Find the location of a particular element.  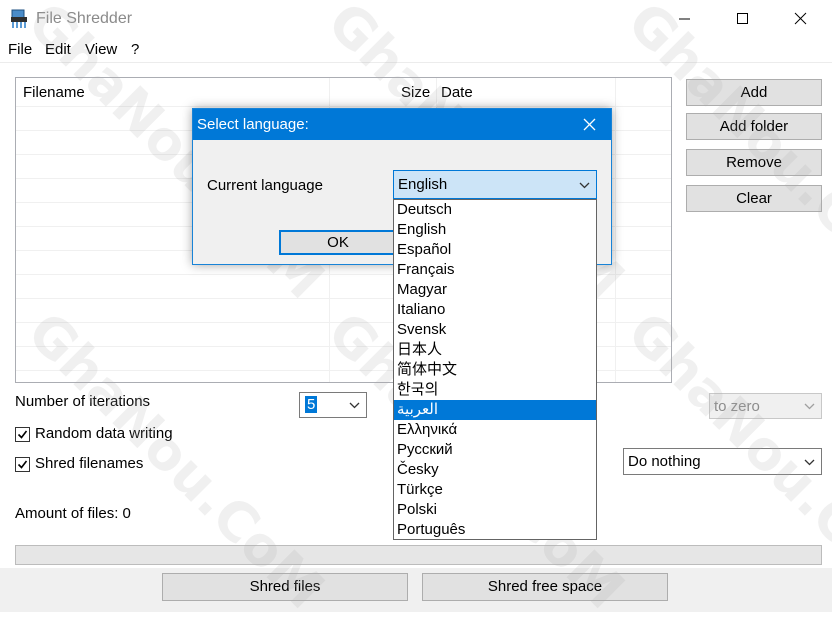

iterations-select: 5 is located at coordinates (333, 405).